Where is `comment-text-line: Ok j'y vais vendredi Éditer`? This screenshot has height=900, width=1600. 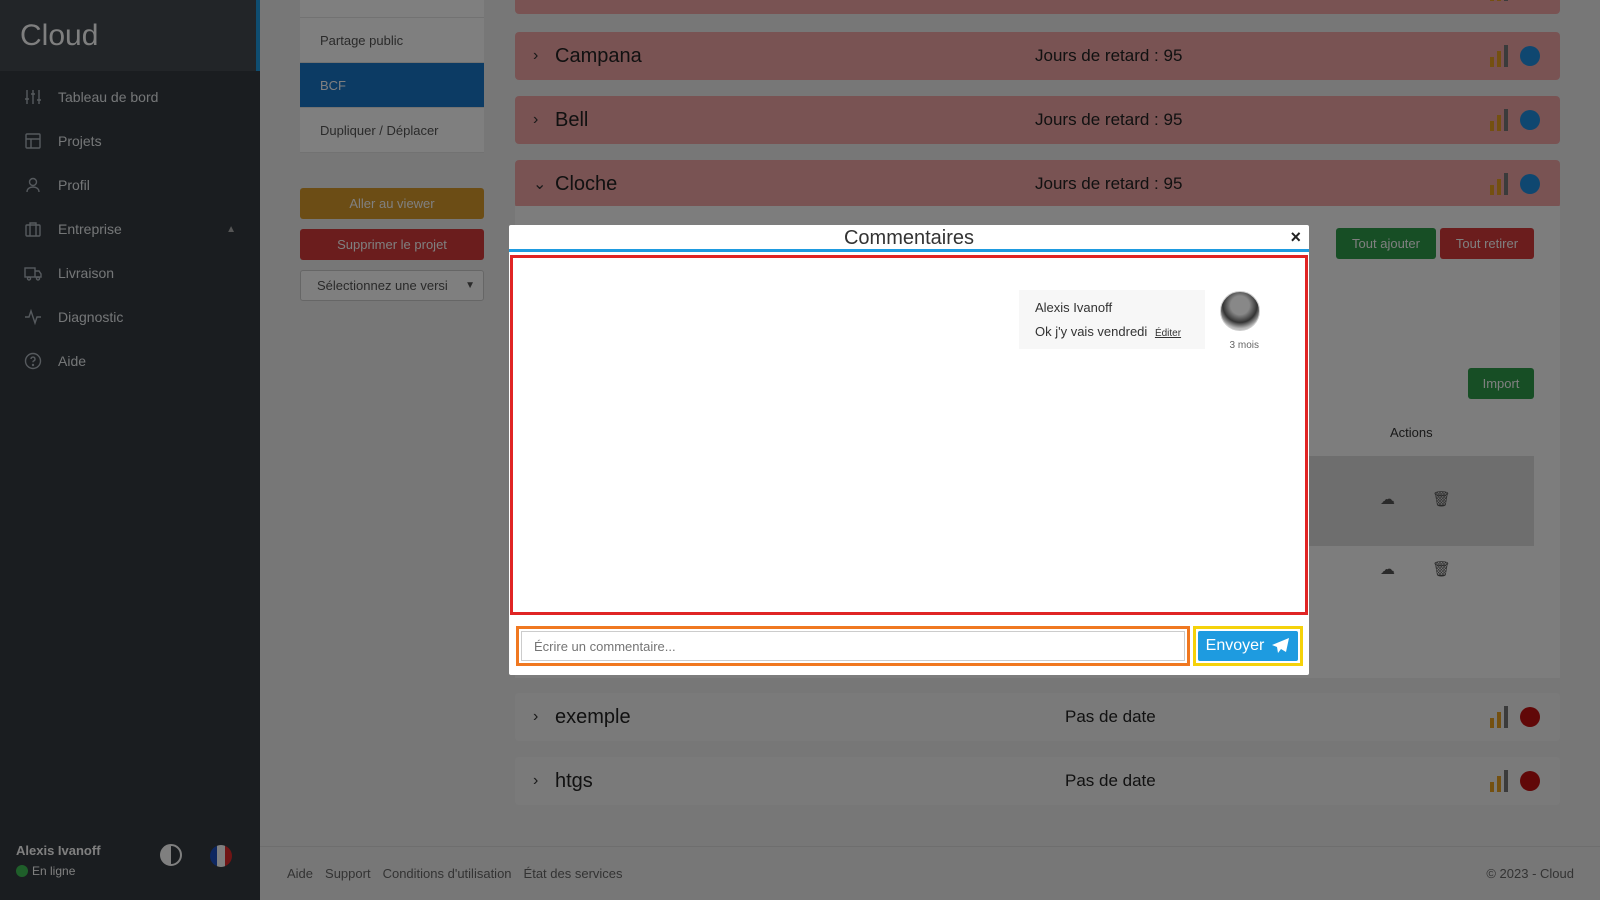 comment-text-line: Ok j'y vais vendredi Éditer is located at coordinates (1112, 331).